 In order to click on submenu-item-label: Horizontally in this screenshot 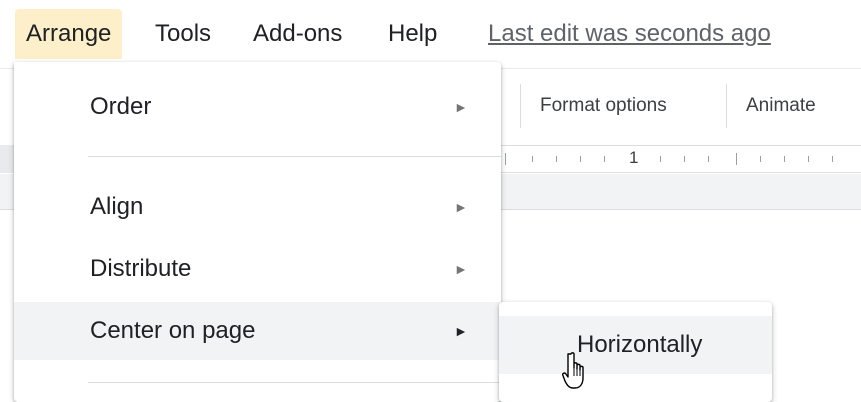, I will do `click(640, 344)`.